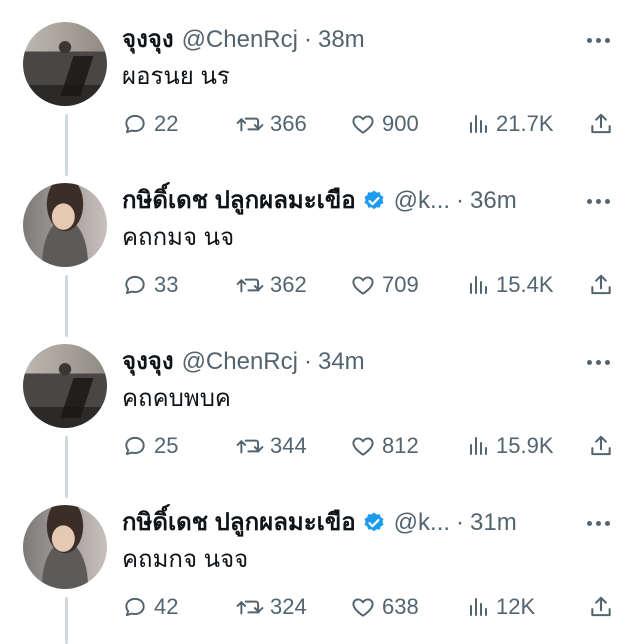  I want to click on retweet-count: 344, so click(288, 445).